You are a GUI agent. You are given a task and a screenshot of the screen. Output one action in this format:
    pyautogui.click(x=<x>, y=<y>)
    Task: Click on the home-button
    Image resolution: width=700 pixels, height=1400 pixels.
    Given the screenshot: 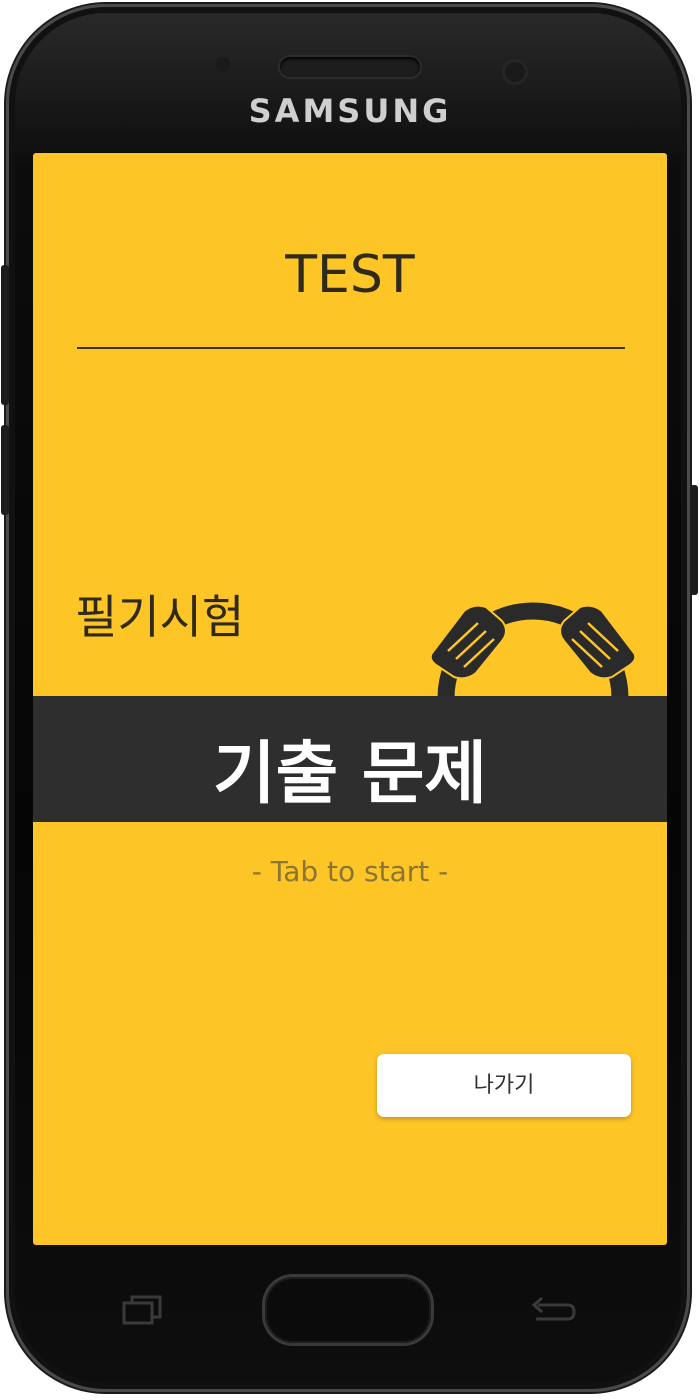 What is the action you would take?
    pyautogui.click(x=348, y=1310)
    